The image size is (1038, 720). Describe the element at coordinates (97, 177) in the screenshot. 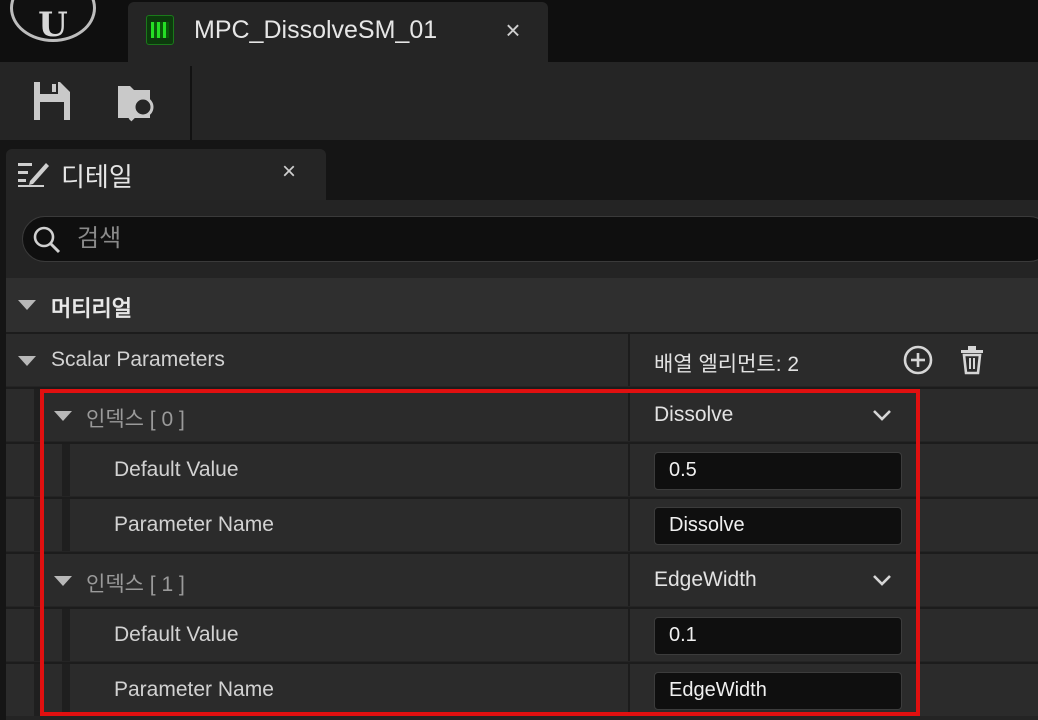

I see `details-tab-title: 디테일` at that location.